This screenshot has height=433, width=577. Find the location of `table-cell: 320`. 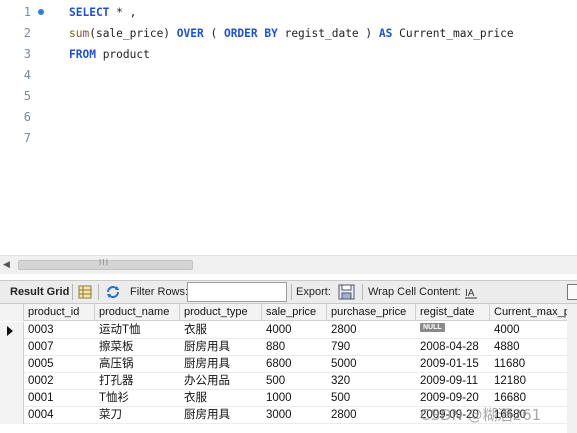

table-cell: 320 is located at coordinates (371, 381).